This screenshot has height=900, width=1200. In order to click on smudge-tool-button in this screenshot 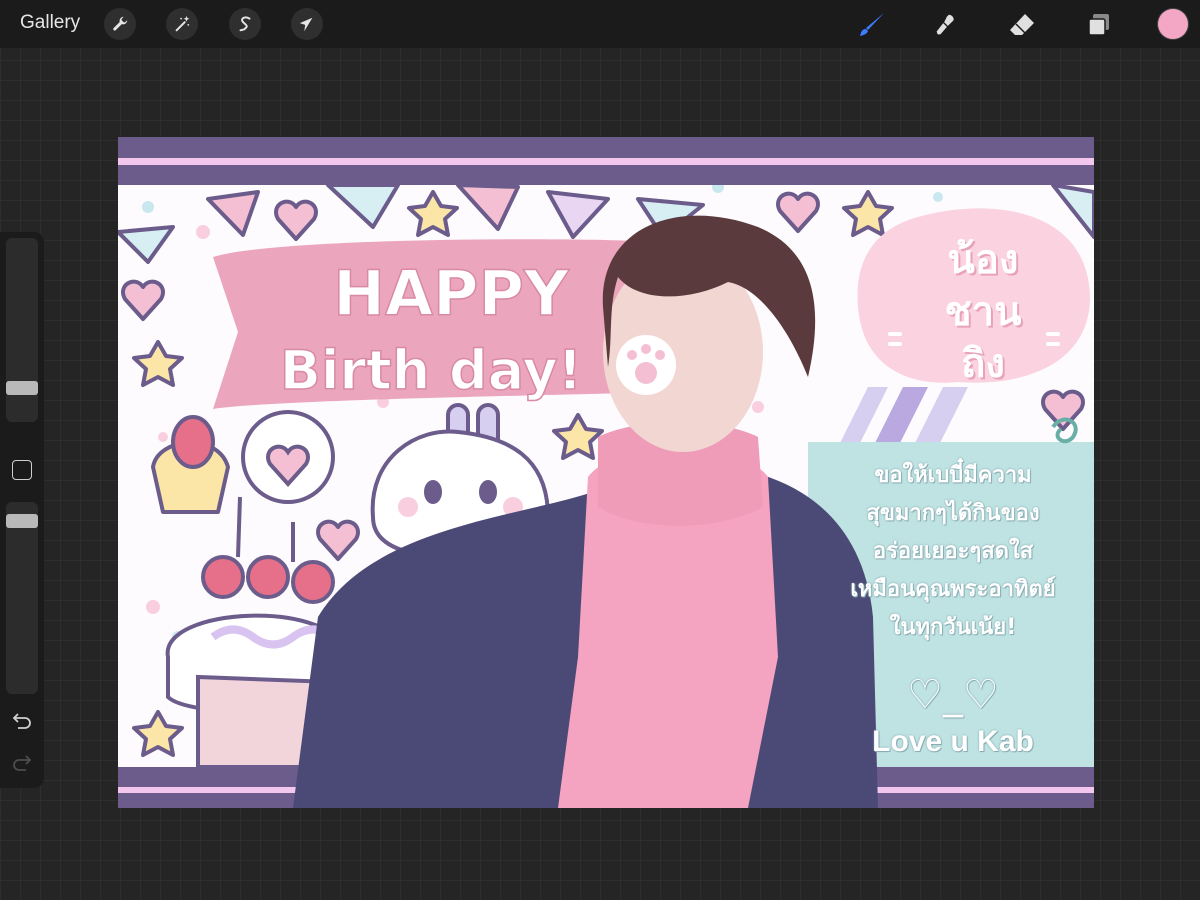, I will do `click(946, 25)`.